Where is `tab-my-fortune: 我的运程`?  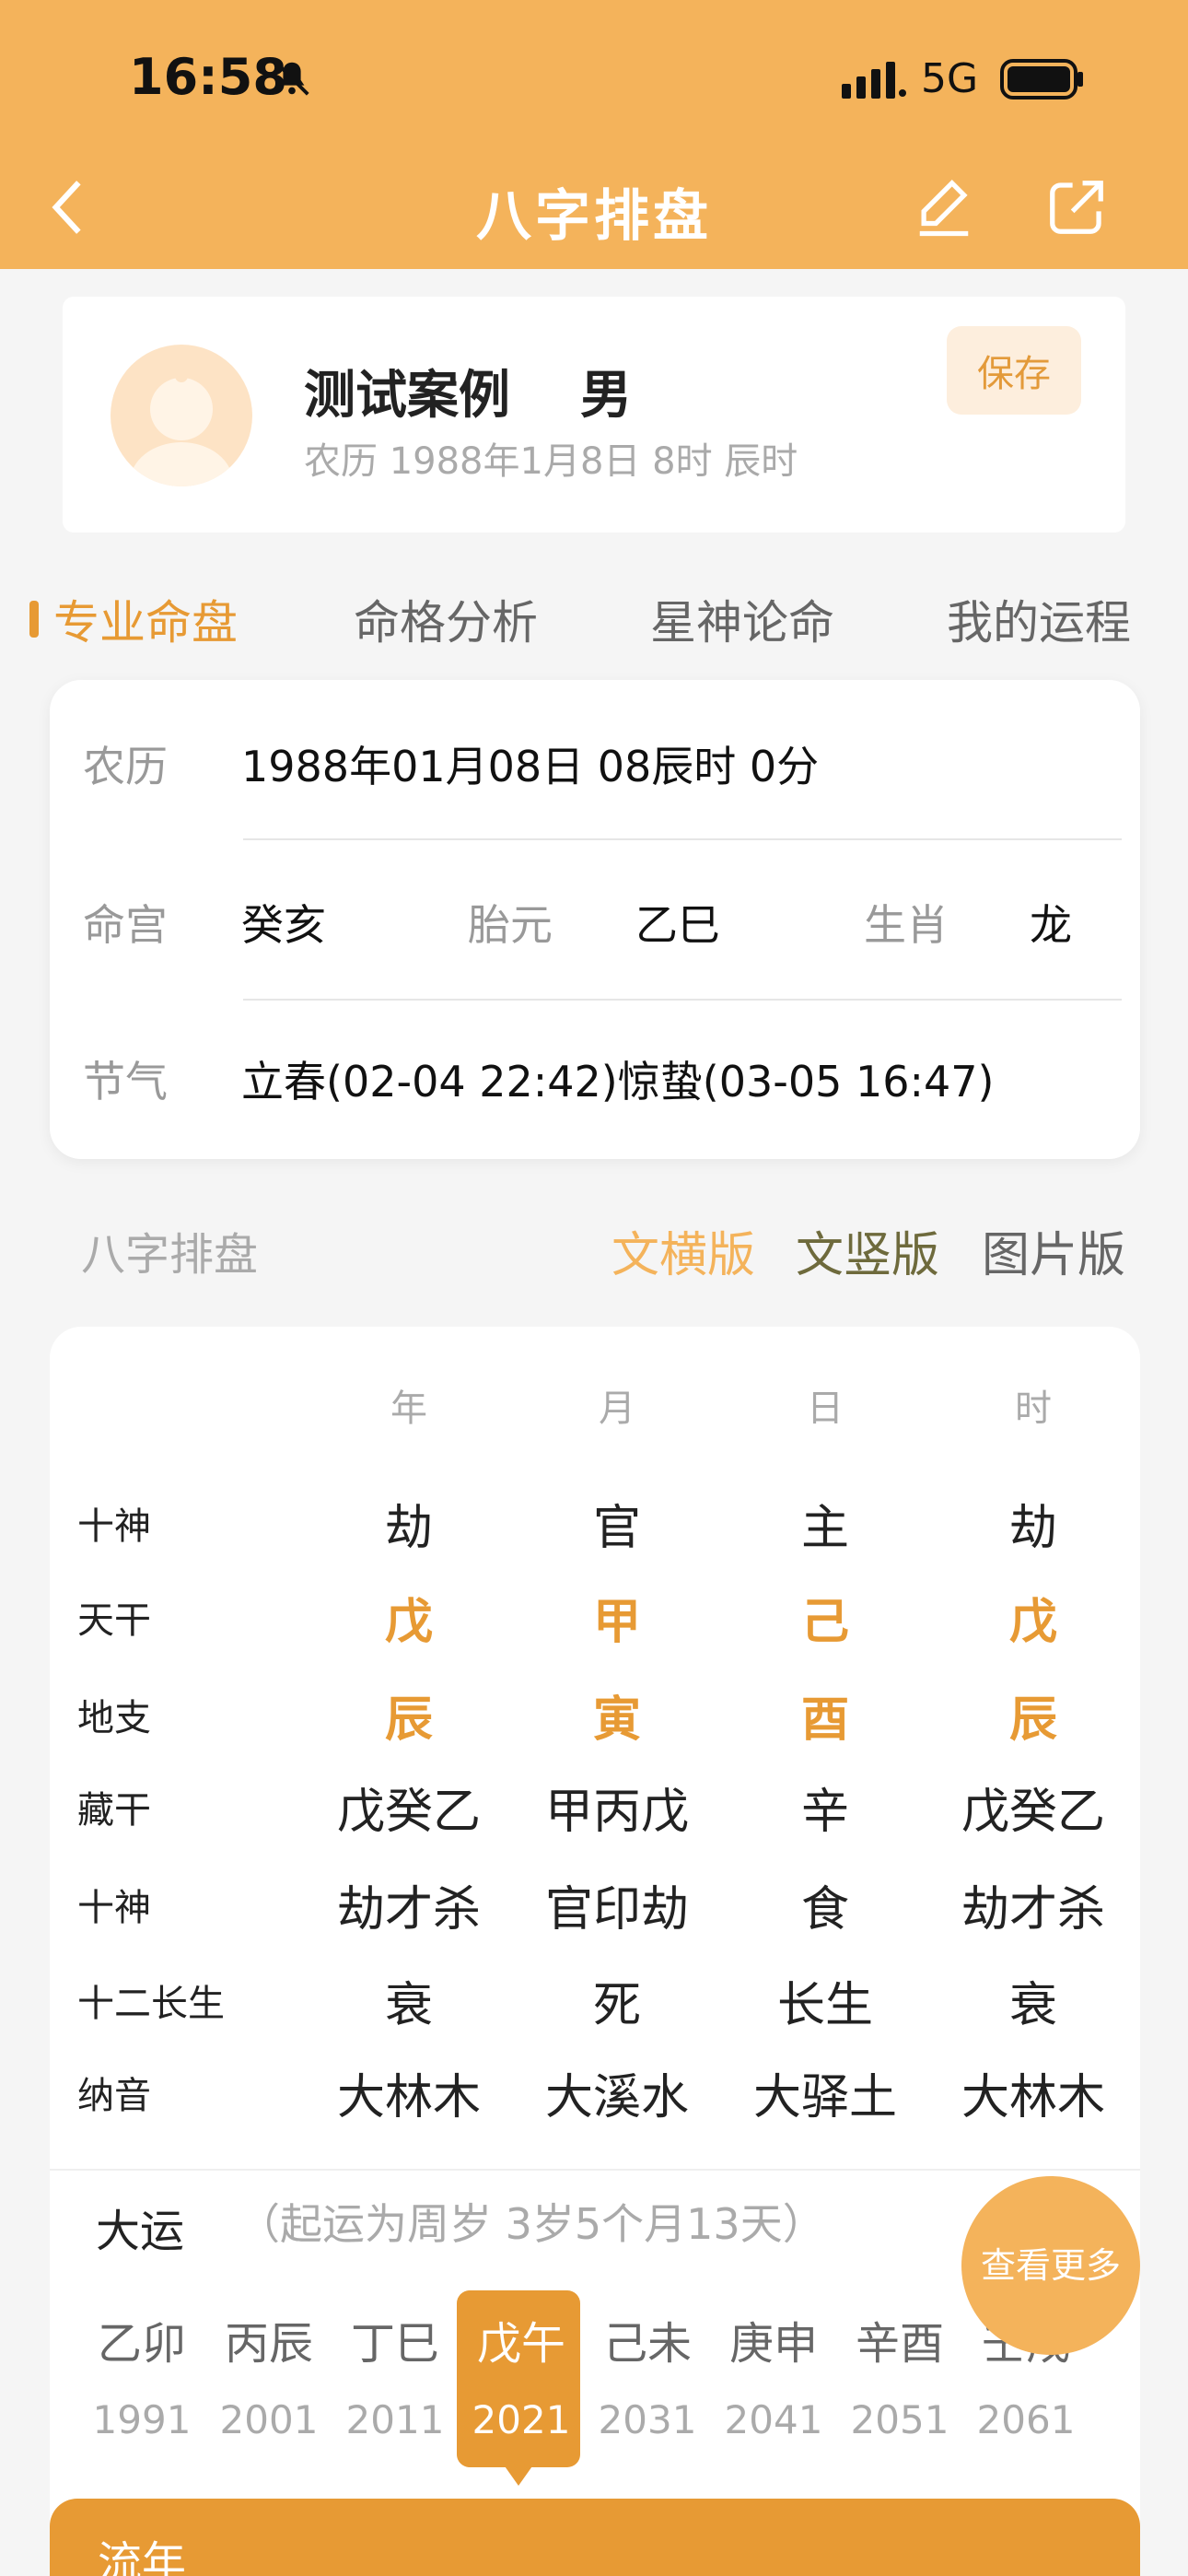 tab-my-fortune: 我的运程 is located at coordinates (1039, 619).